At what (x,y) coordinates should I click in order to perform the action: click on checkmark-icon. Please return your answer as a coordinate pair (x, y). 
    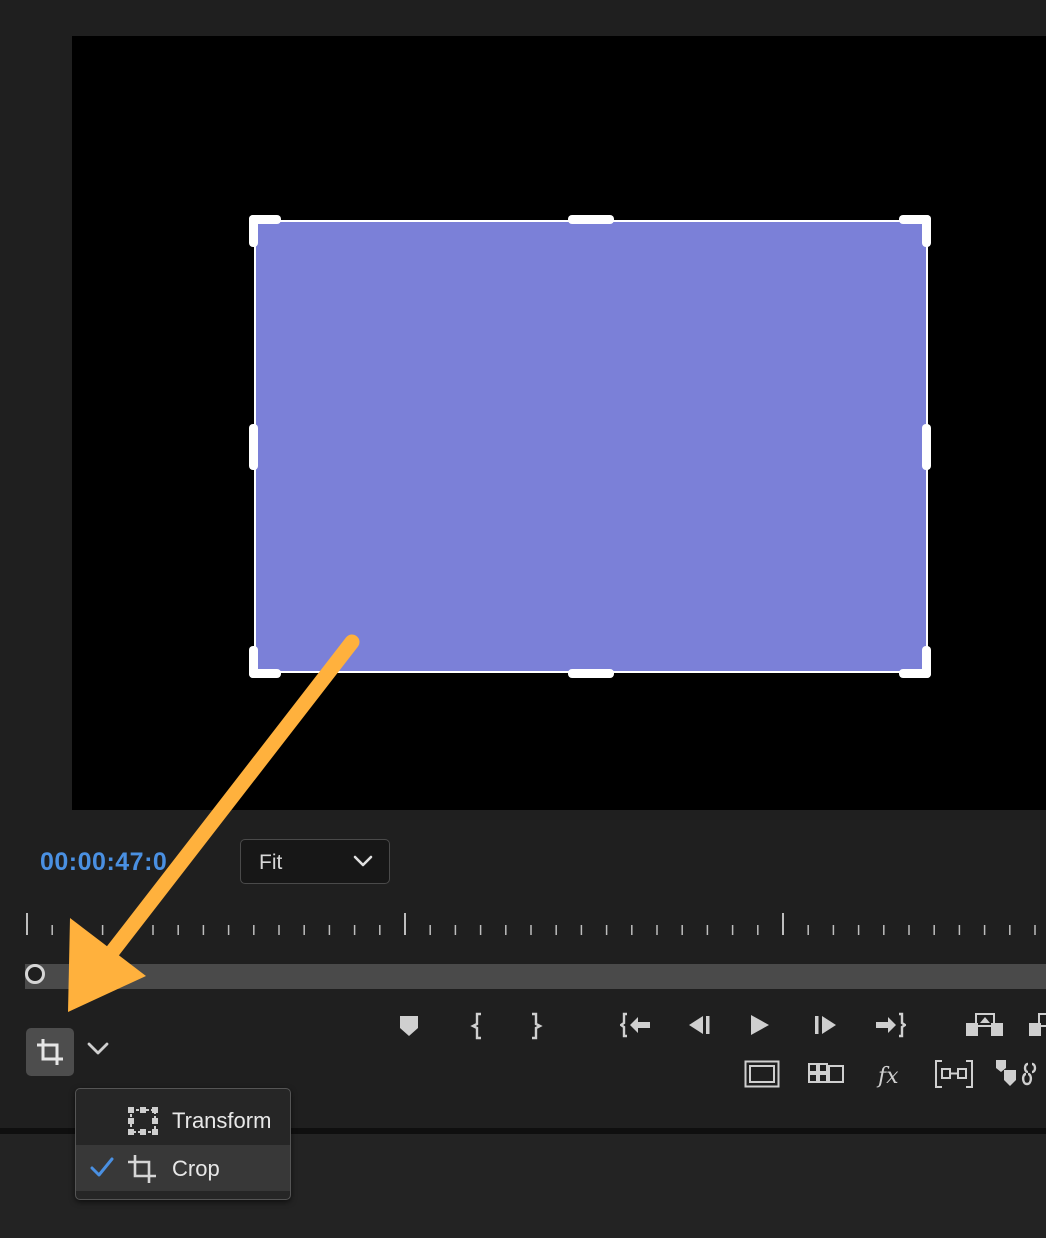
    Looking at the image, I should click on (102, 1167).